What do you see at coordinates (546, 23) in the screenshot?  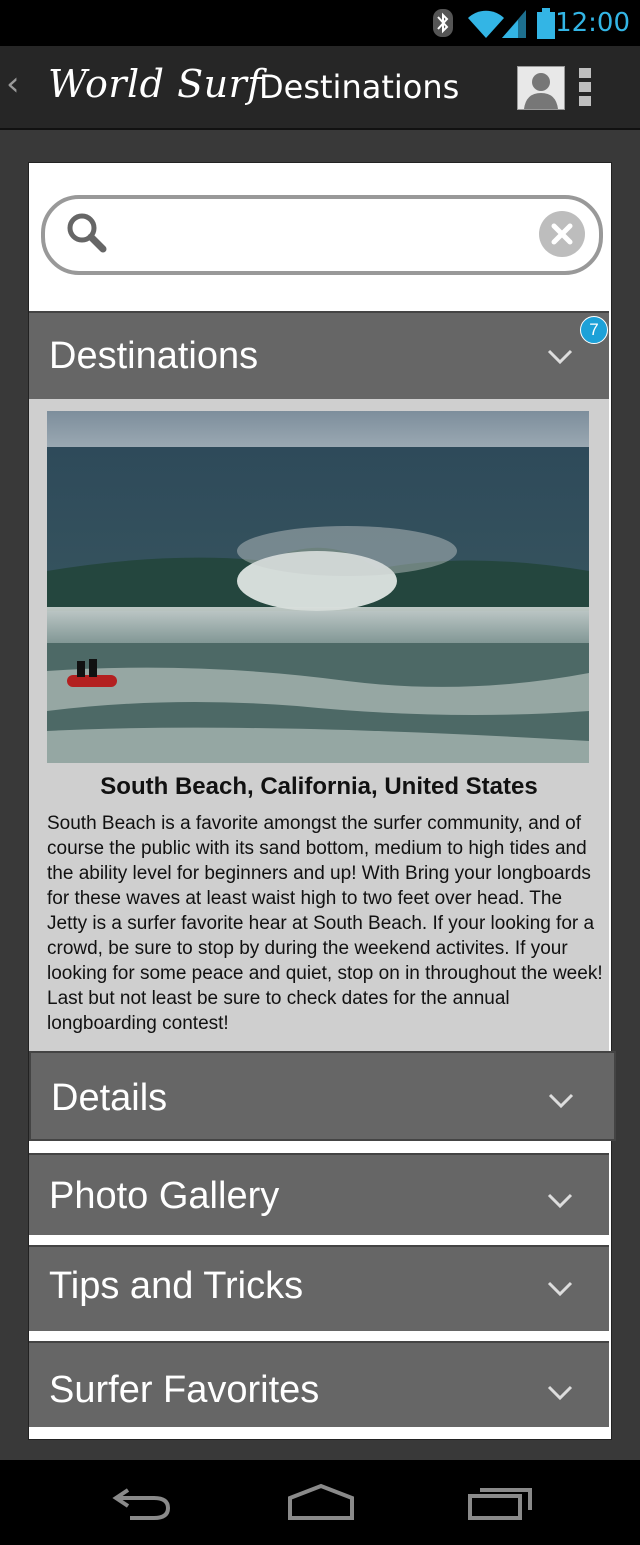 I see `battery-icon` at bounding box center [546, 23].